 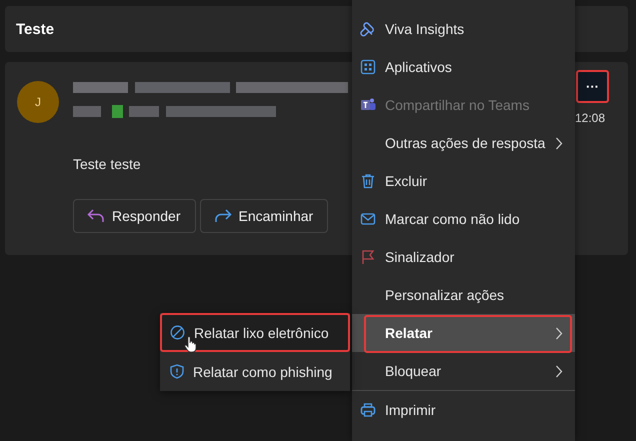 What do you see at coordinates (255, 371) in the screenshot?
I see `submenu-item: Relatar como phishing` at bounding box center [255, 371].